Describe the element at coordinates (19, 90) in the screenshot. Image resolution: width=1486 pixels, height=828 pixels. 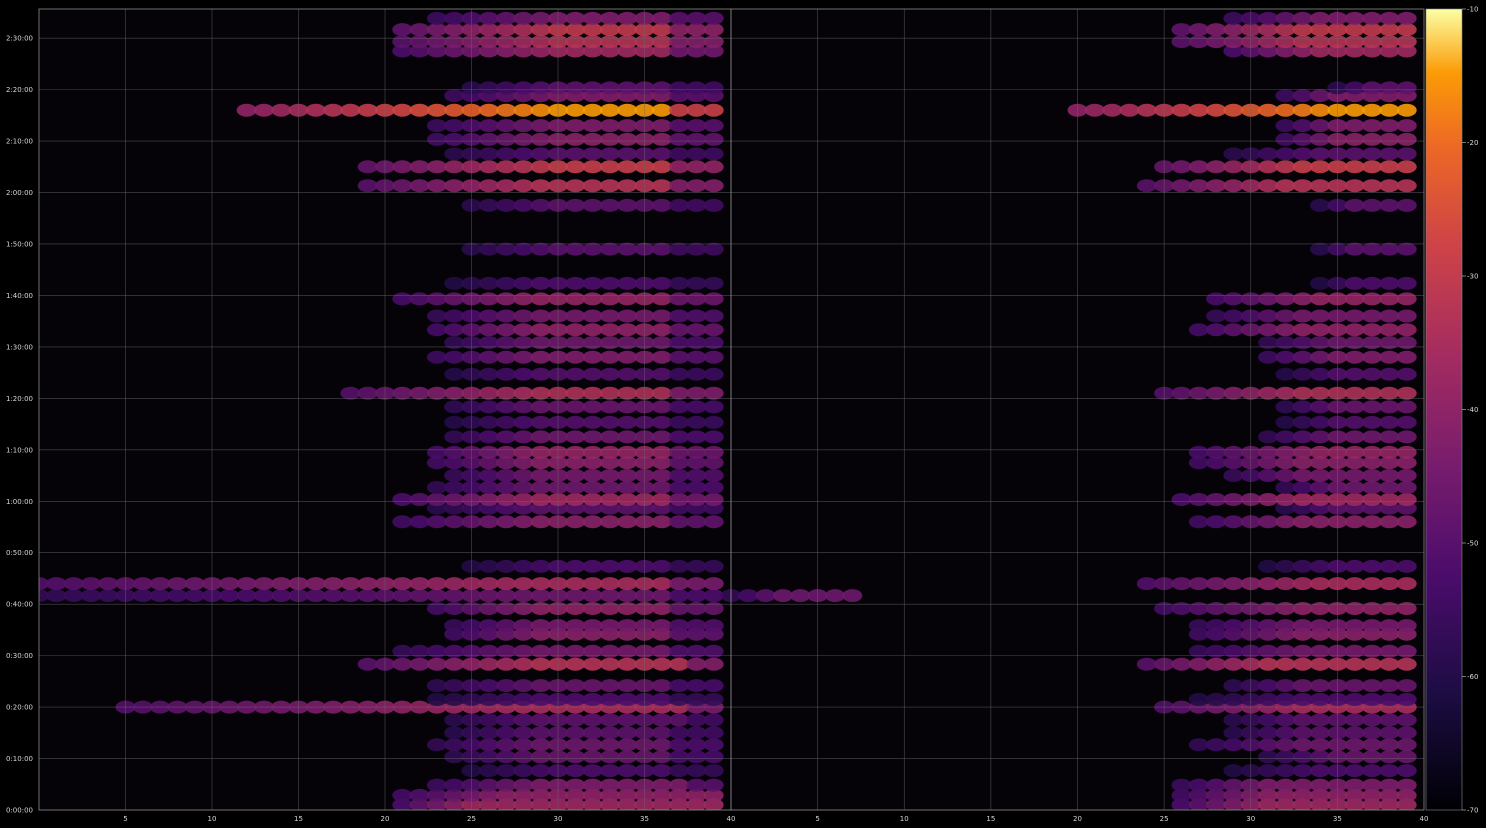
I see `y-tick-label: 2:20:00` at that location.